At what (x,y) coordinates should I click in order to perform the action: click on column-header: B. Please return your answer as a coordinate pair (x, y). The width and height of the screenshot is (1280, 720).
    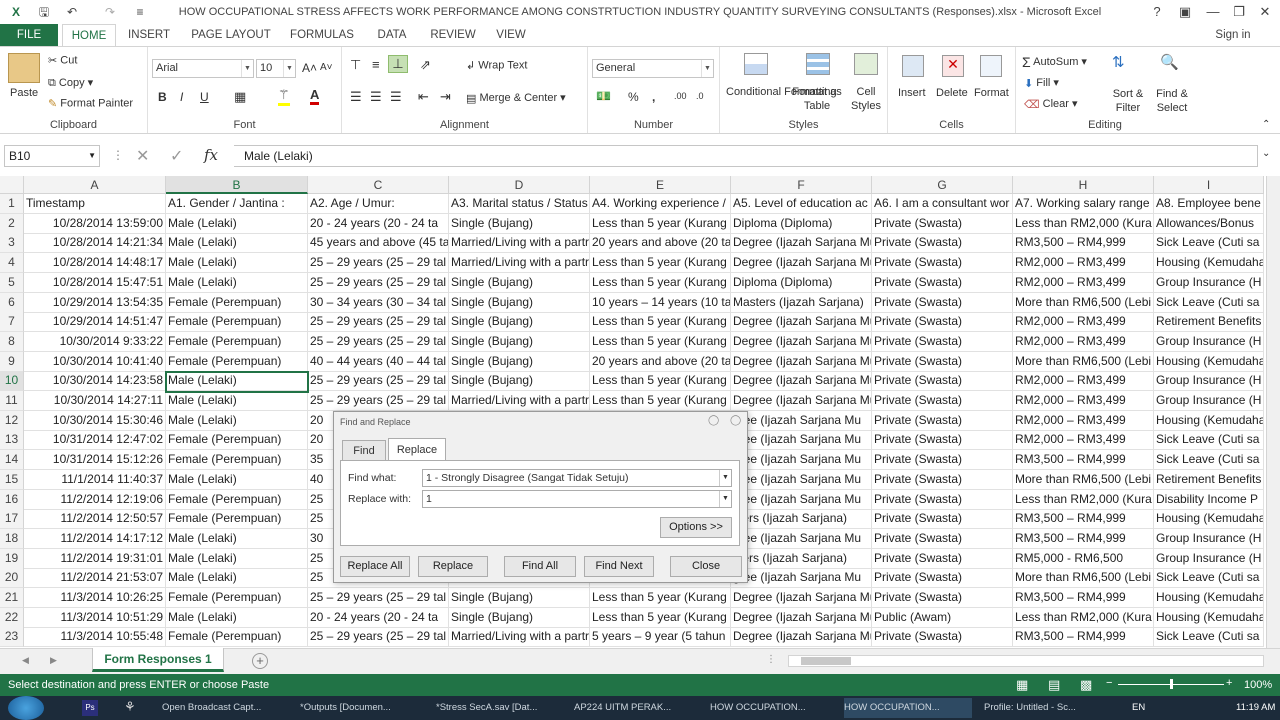
    Looking at the image, I should click on (237, 185).